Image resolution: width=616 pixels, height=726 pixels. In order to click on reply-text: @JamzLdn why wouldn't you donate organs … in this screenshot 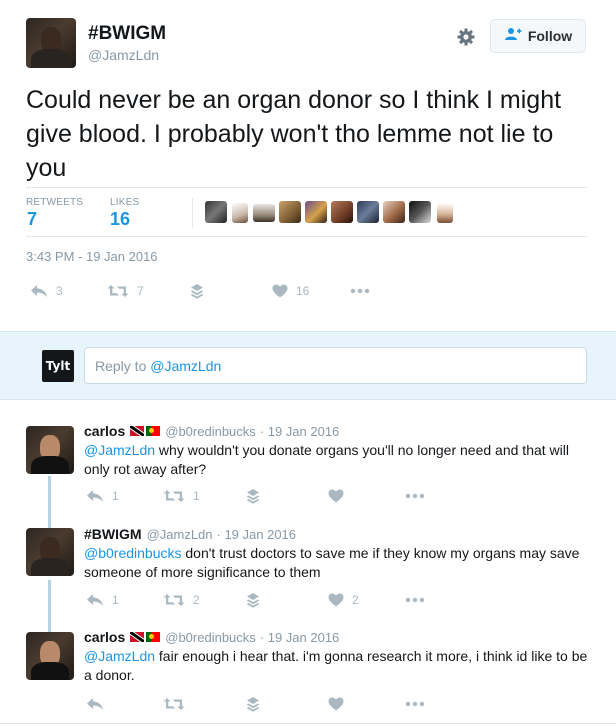, I will do `click(339, 460)`.